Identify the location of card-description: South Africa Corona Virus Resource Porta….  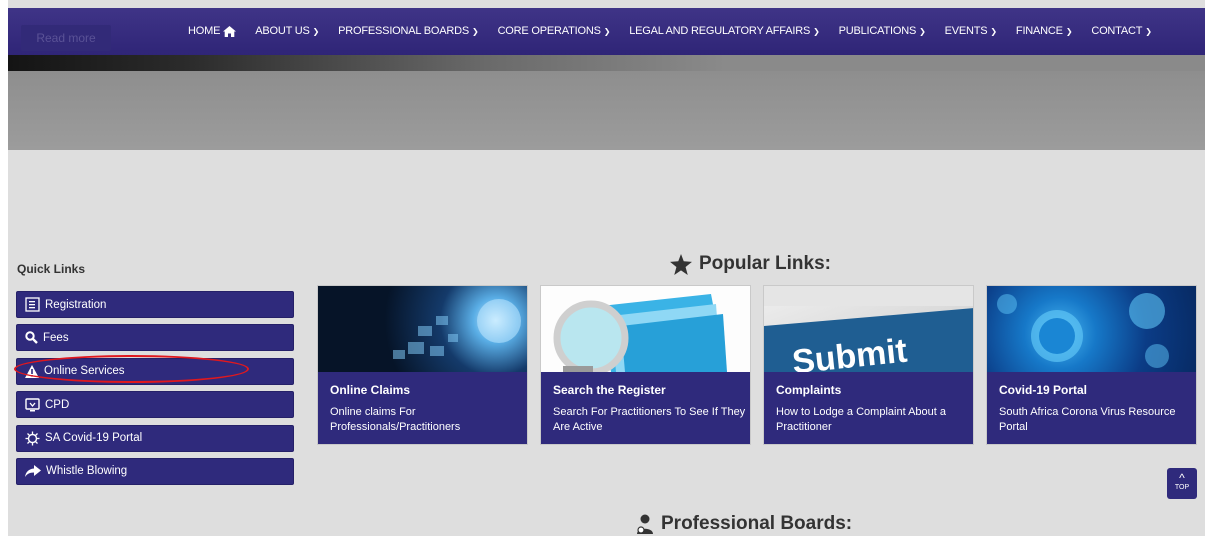
(1087, 419).